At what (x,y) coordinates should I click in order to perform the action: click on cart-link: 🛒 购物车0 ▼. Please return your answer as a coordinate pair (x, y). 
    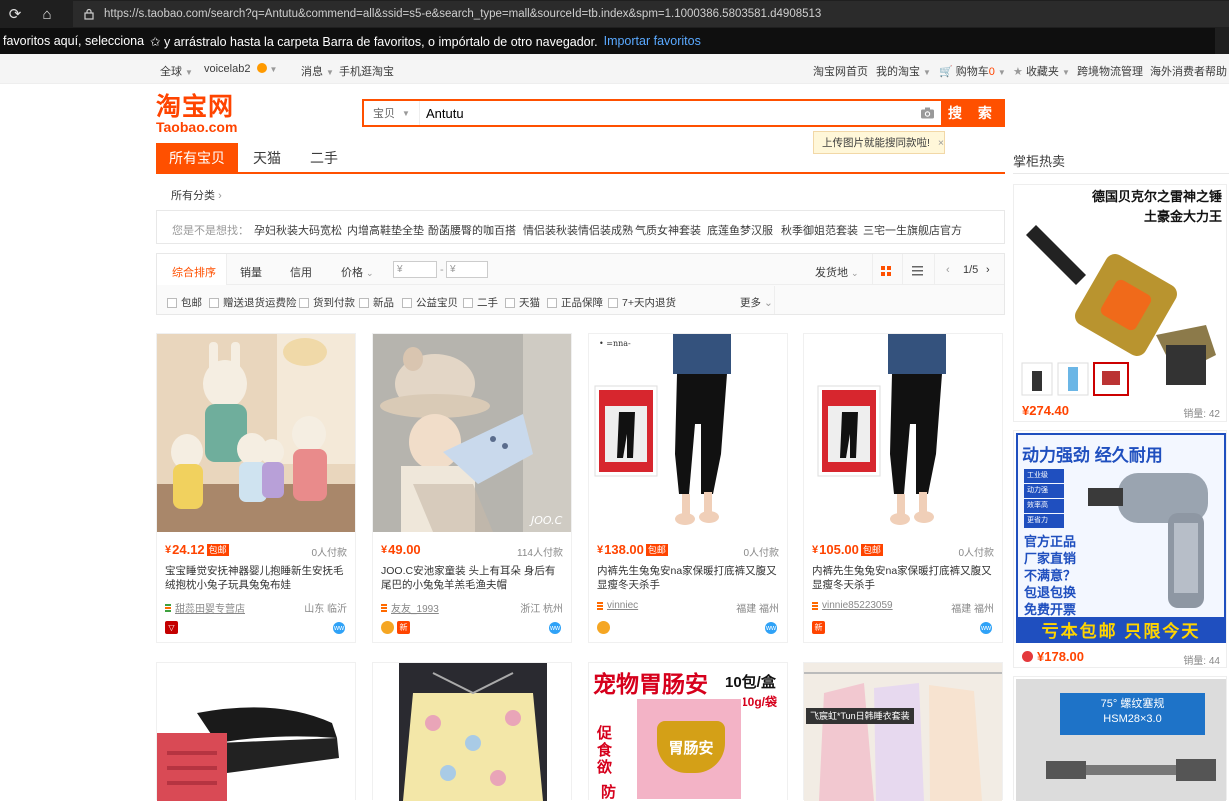
    Looking at the image, I should click on (972, 71).